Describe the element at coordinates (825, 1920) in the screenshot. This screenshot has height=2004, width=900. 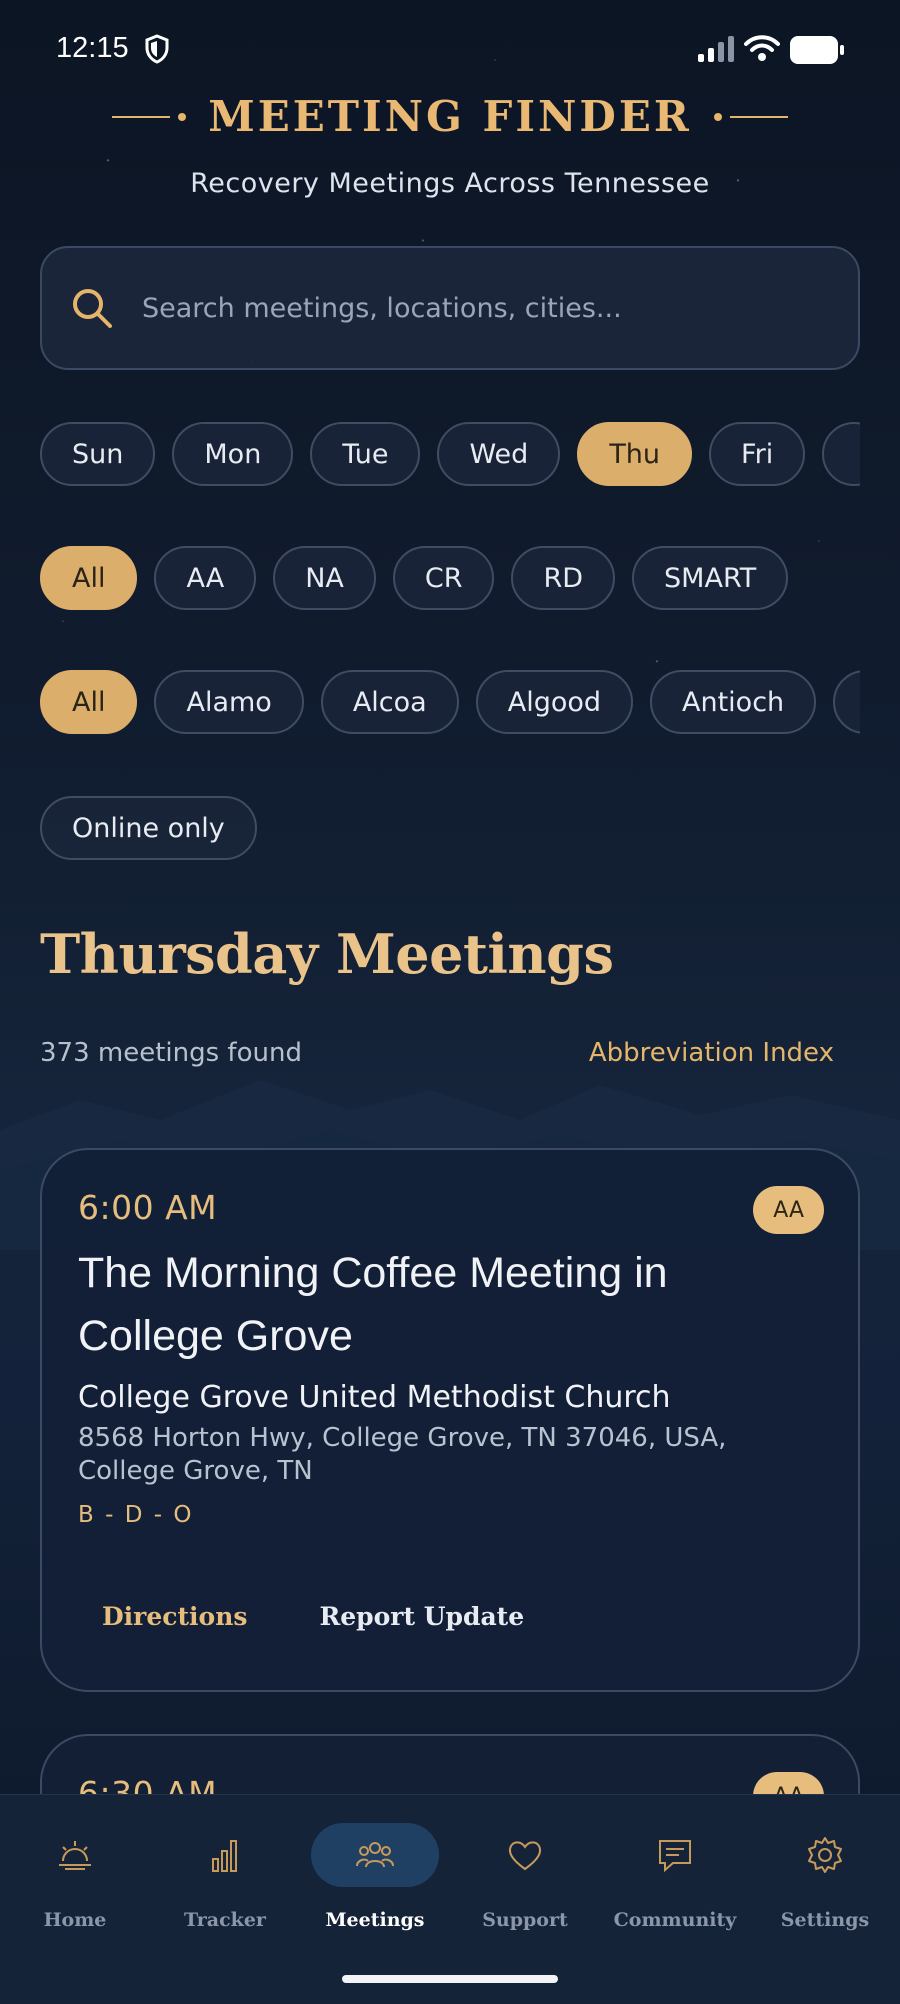
I see `nav-label: Settings` at that location.